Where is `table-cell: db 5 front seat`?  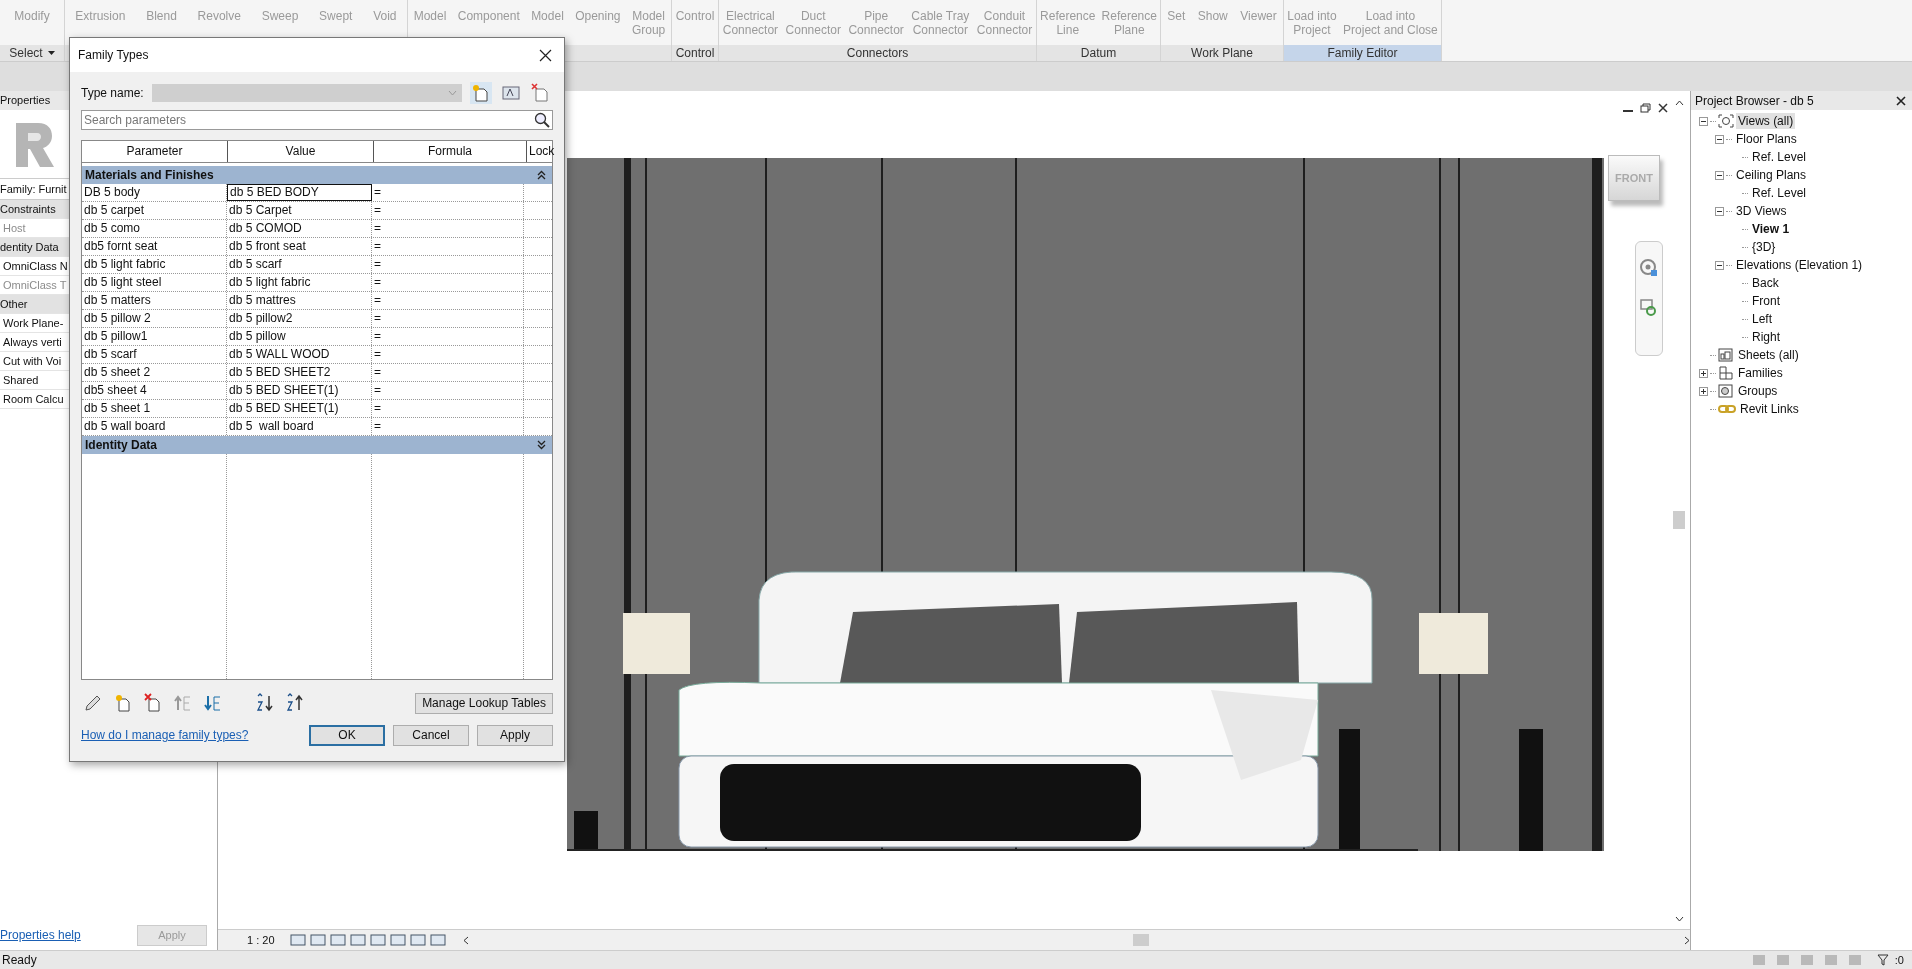 table-cell: db 5 front seat is located at coordinates (299, 246).